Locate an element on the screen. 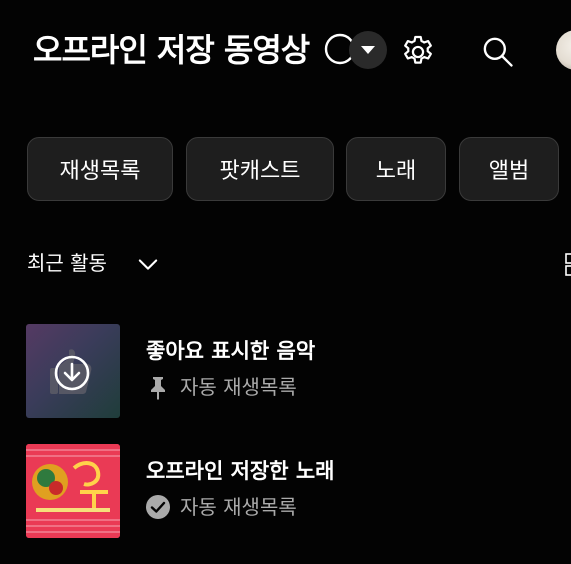 The width and height of the screenshot is (571, 564). title-dropdown-button is located at coordinates (368, 50).